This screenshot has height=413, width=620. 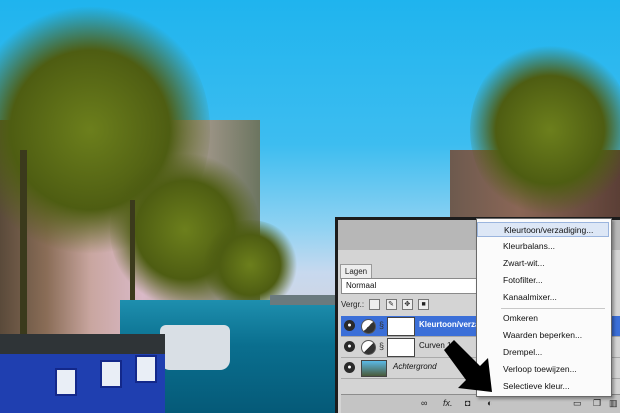 What do you see at coordinates (545, 130) in the screenshot?
I see `tree-right` at bounding box center [545, 130].